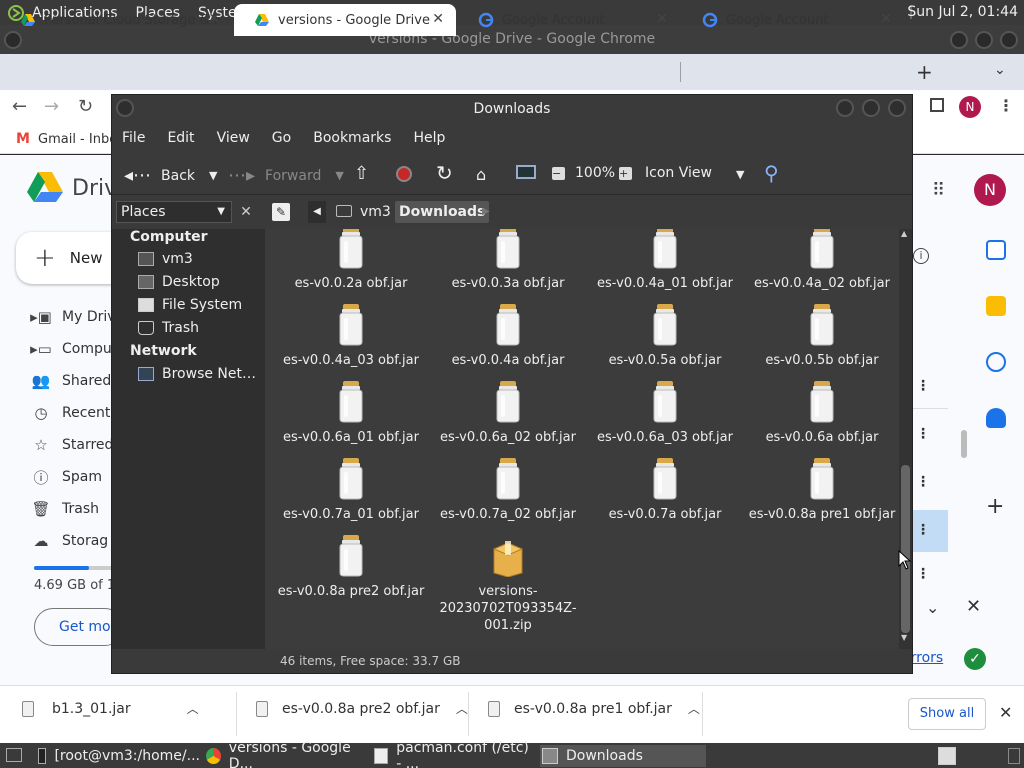 The image size is (1024, 768). What do you see at coordinates (352, 138) in the screenshot?
I see `menu-bookmarks: Bookmarks` at bounding box center [352, 138].